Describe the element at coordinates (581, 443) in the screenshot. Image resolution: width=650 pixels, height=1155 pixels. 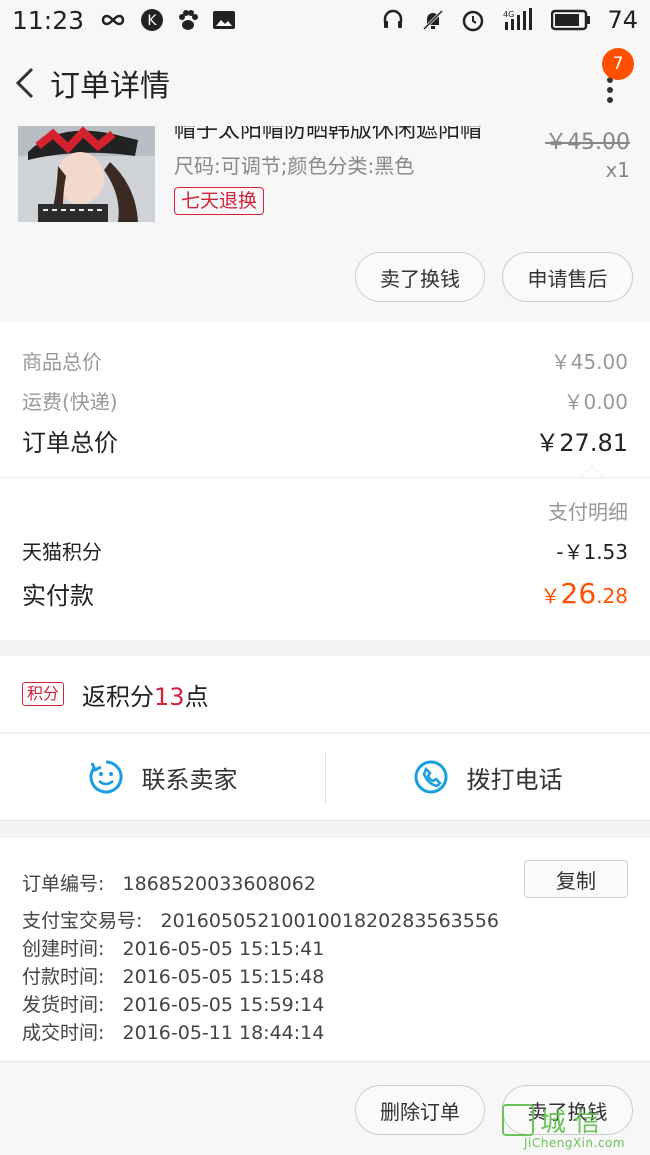
I see `order-total-value: ￥27.81` at that location.